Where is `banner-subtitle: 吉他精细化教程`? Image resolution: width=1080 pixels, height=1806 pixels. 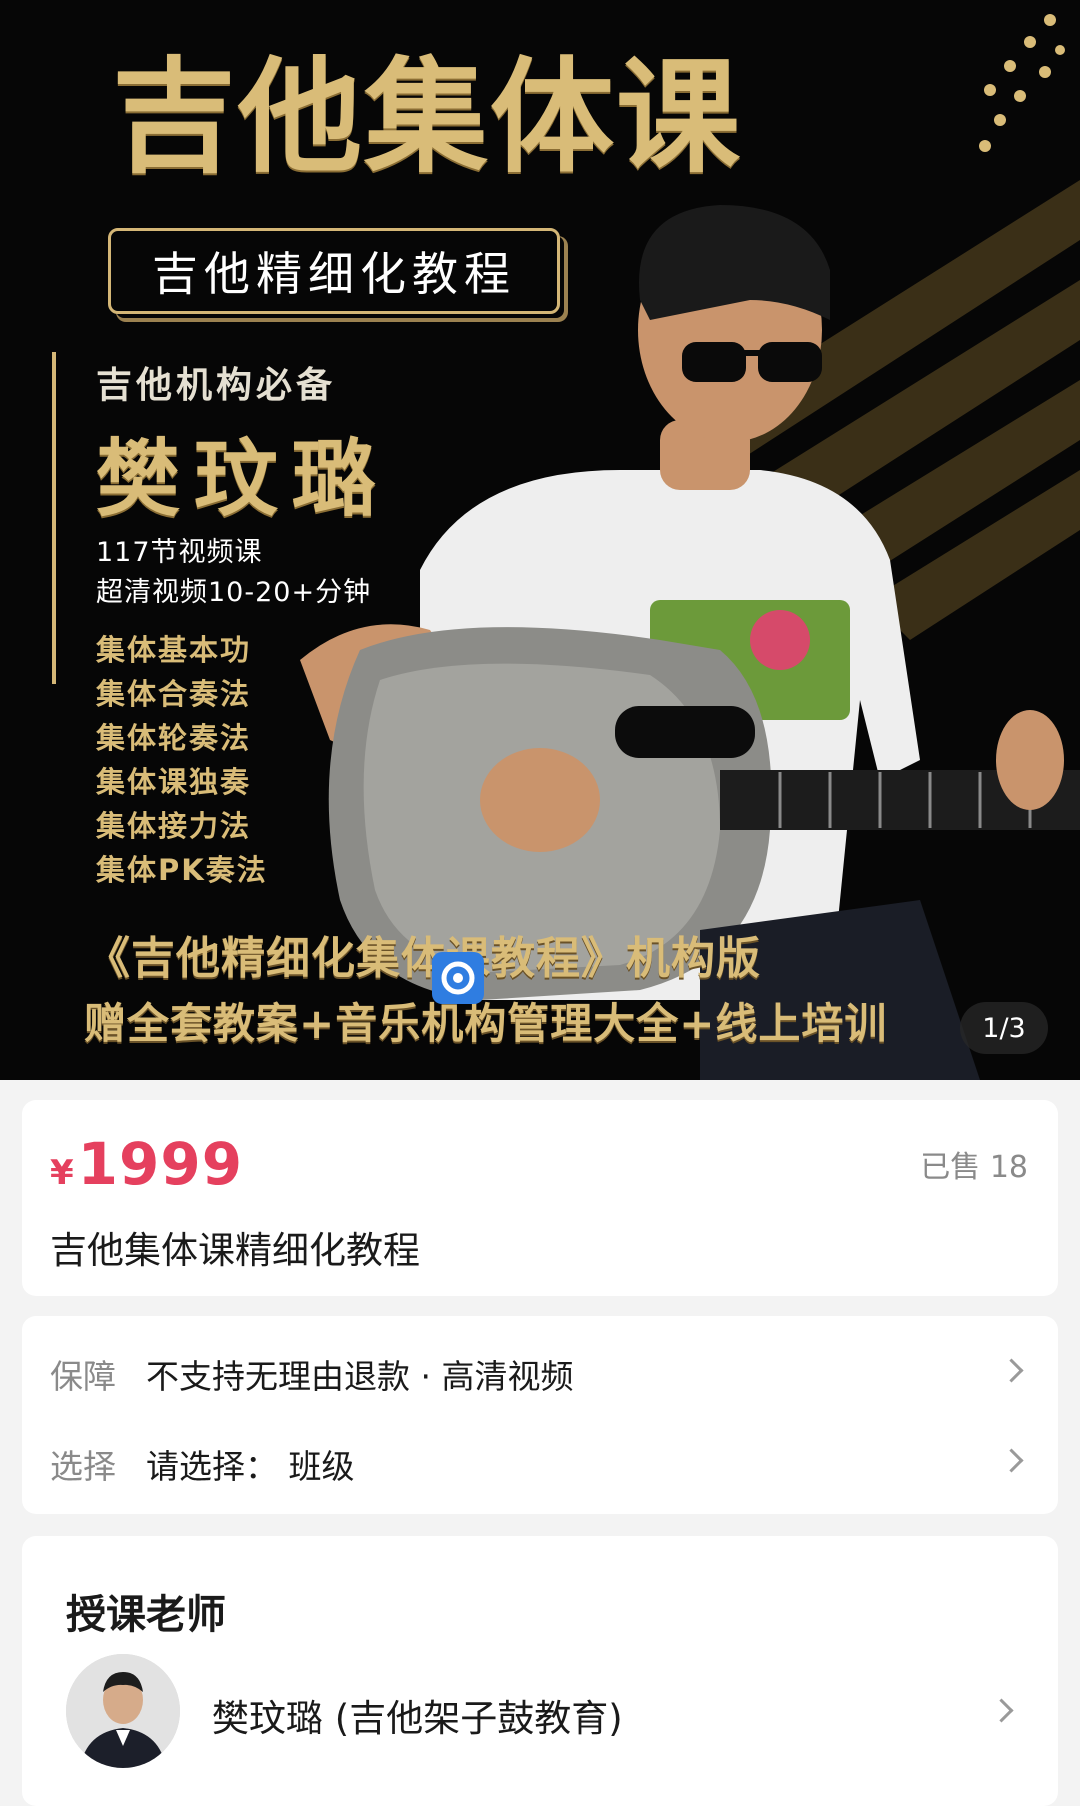
banner-subtitle: 吉他精细化教程 is located at coordinates (334, 271).